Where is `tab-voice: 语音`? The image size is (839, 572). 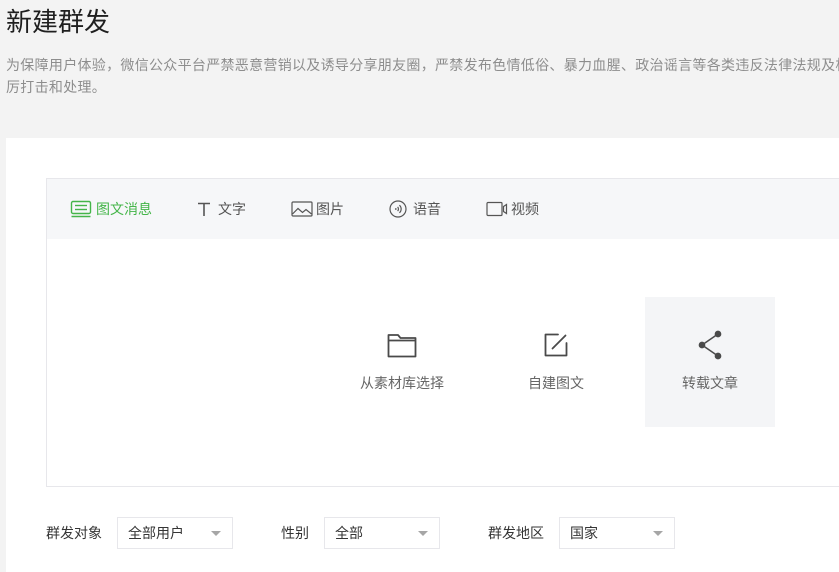
tab-voice: 语音 is located at coordinates (415, 209).